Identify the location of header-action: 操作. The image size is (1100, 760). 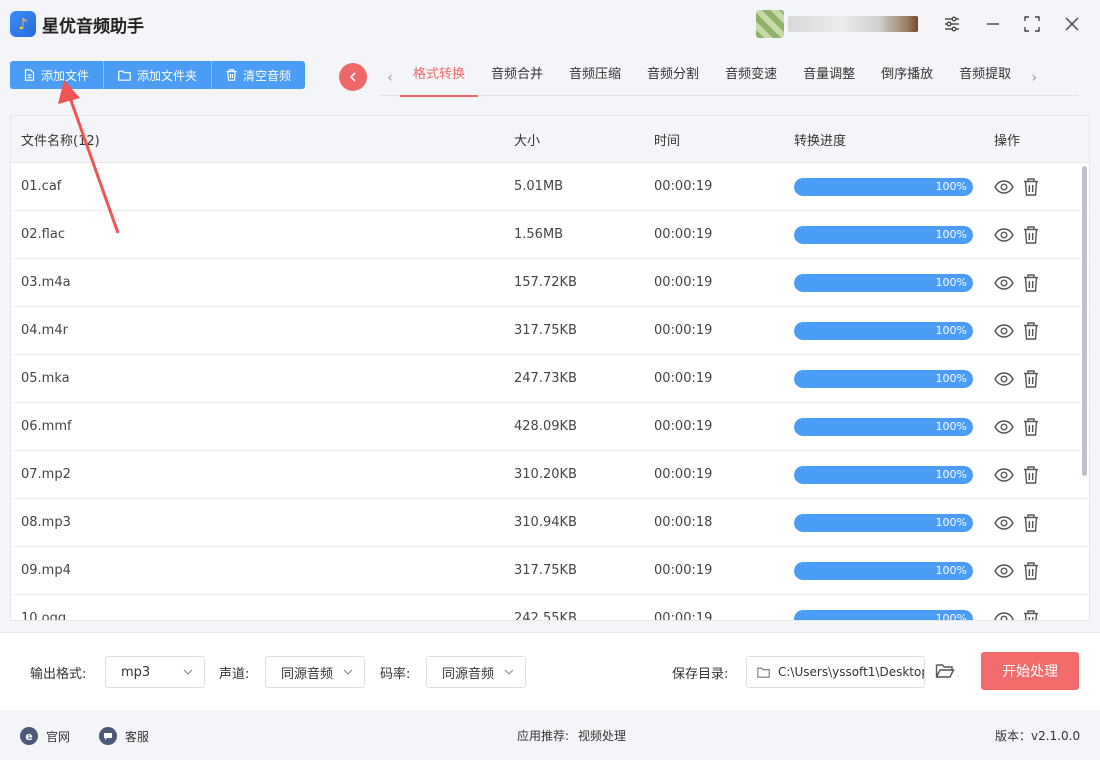
(1007, 141).